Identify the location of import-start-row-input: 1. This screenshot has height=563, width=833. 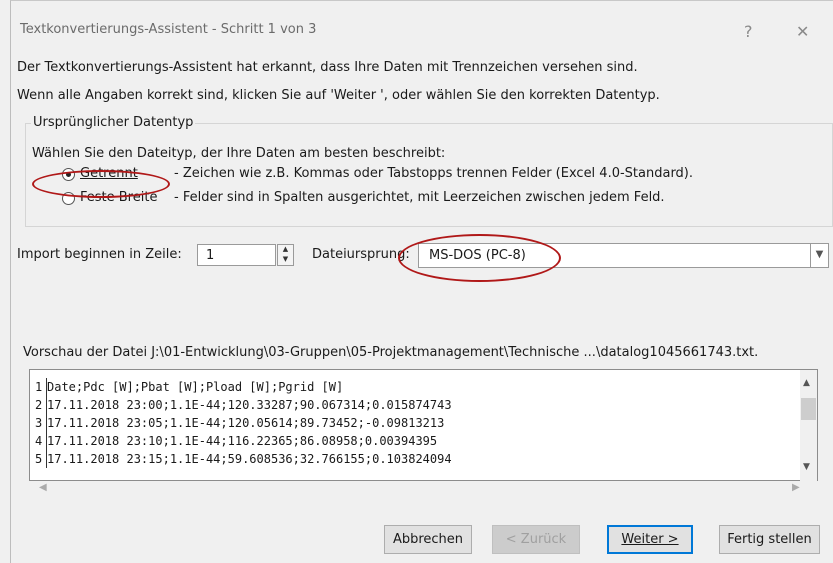
(236, 255).